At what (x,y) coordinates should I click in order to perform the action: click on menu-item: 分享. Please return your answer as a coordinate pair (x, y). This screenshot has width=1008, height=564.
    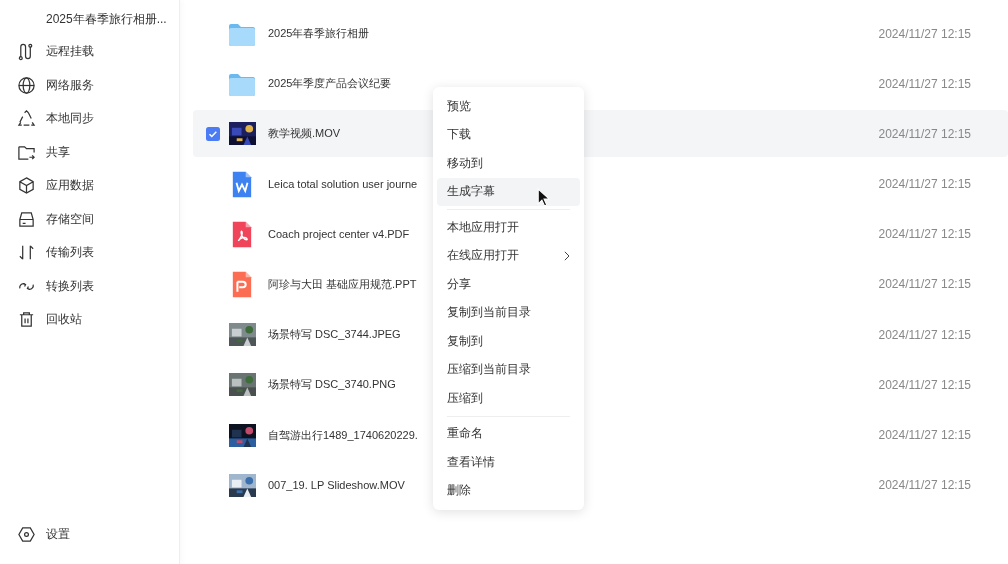
    Looking at the image, I should click on (508, 284).